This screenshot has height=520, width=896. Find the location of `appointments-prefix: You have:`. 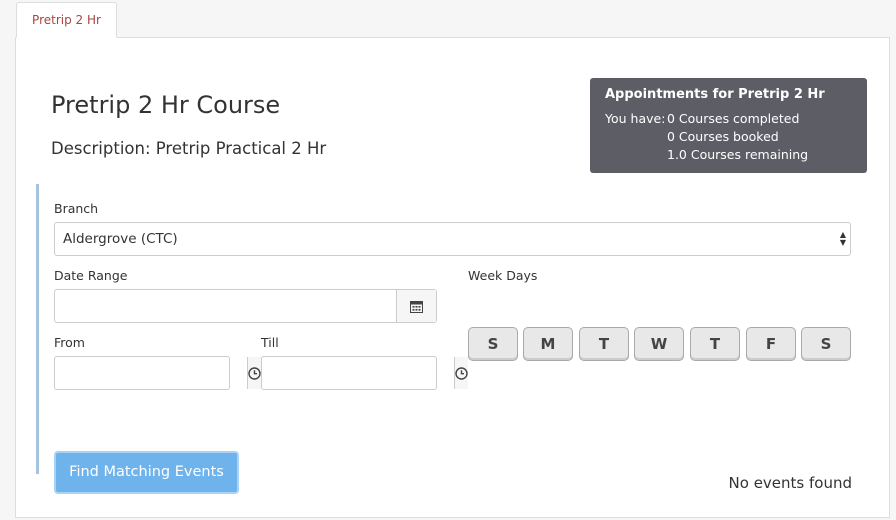

appointments-prefix: You have: is located at coordinates (635, 118).